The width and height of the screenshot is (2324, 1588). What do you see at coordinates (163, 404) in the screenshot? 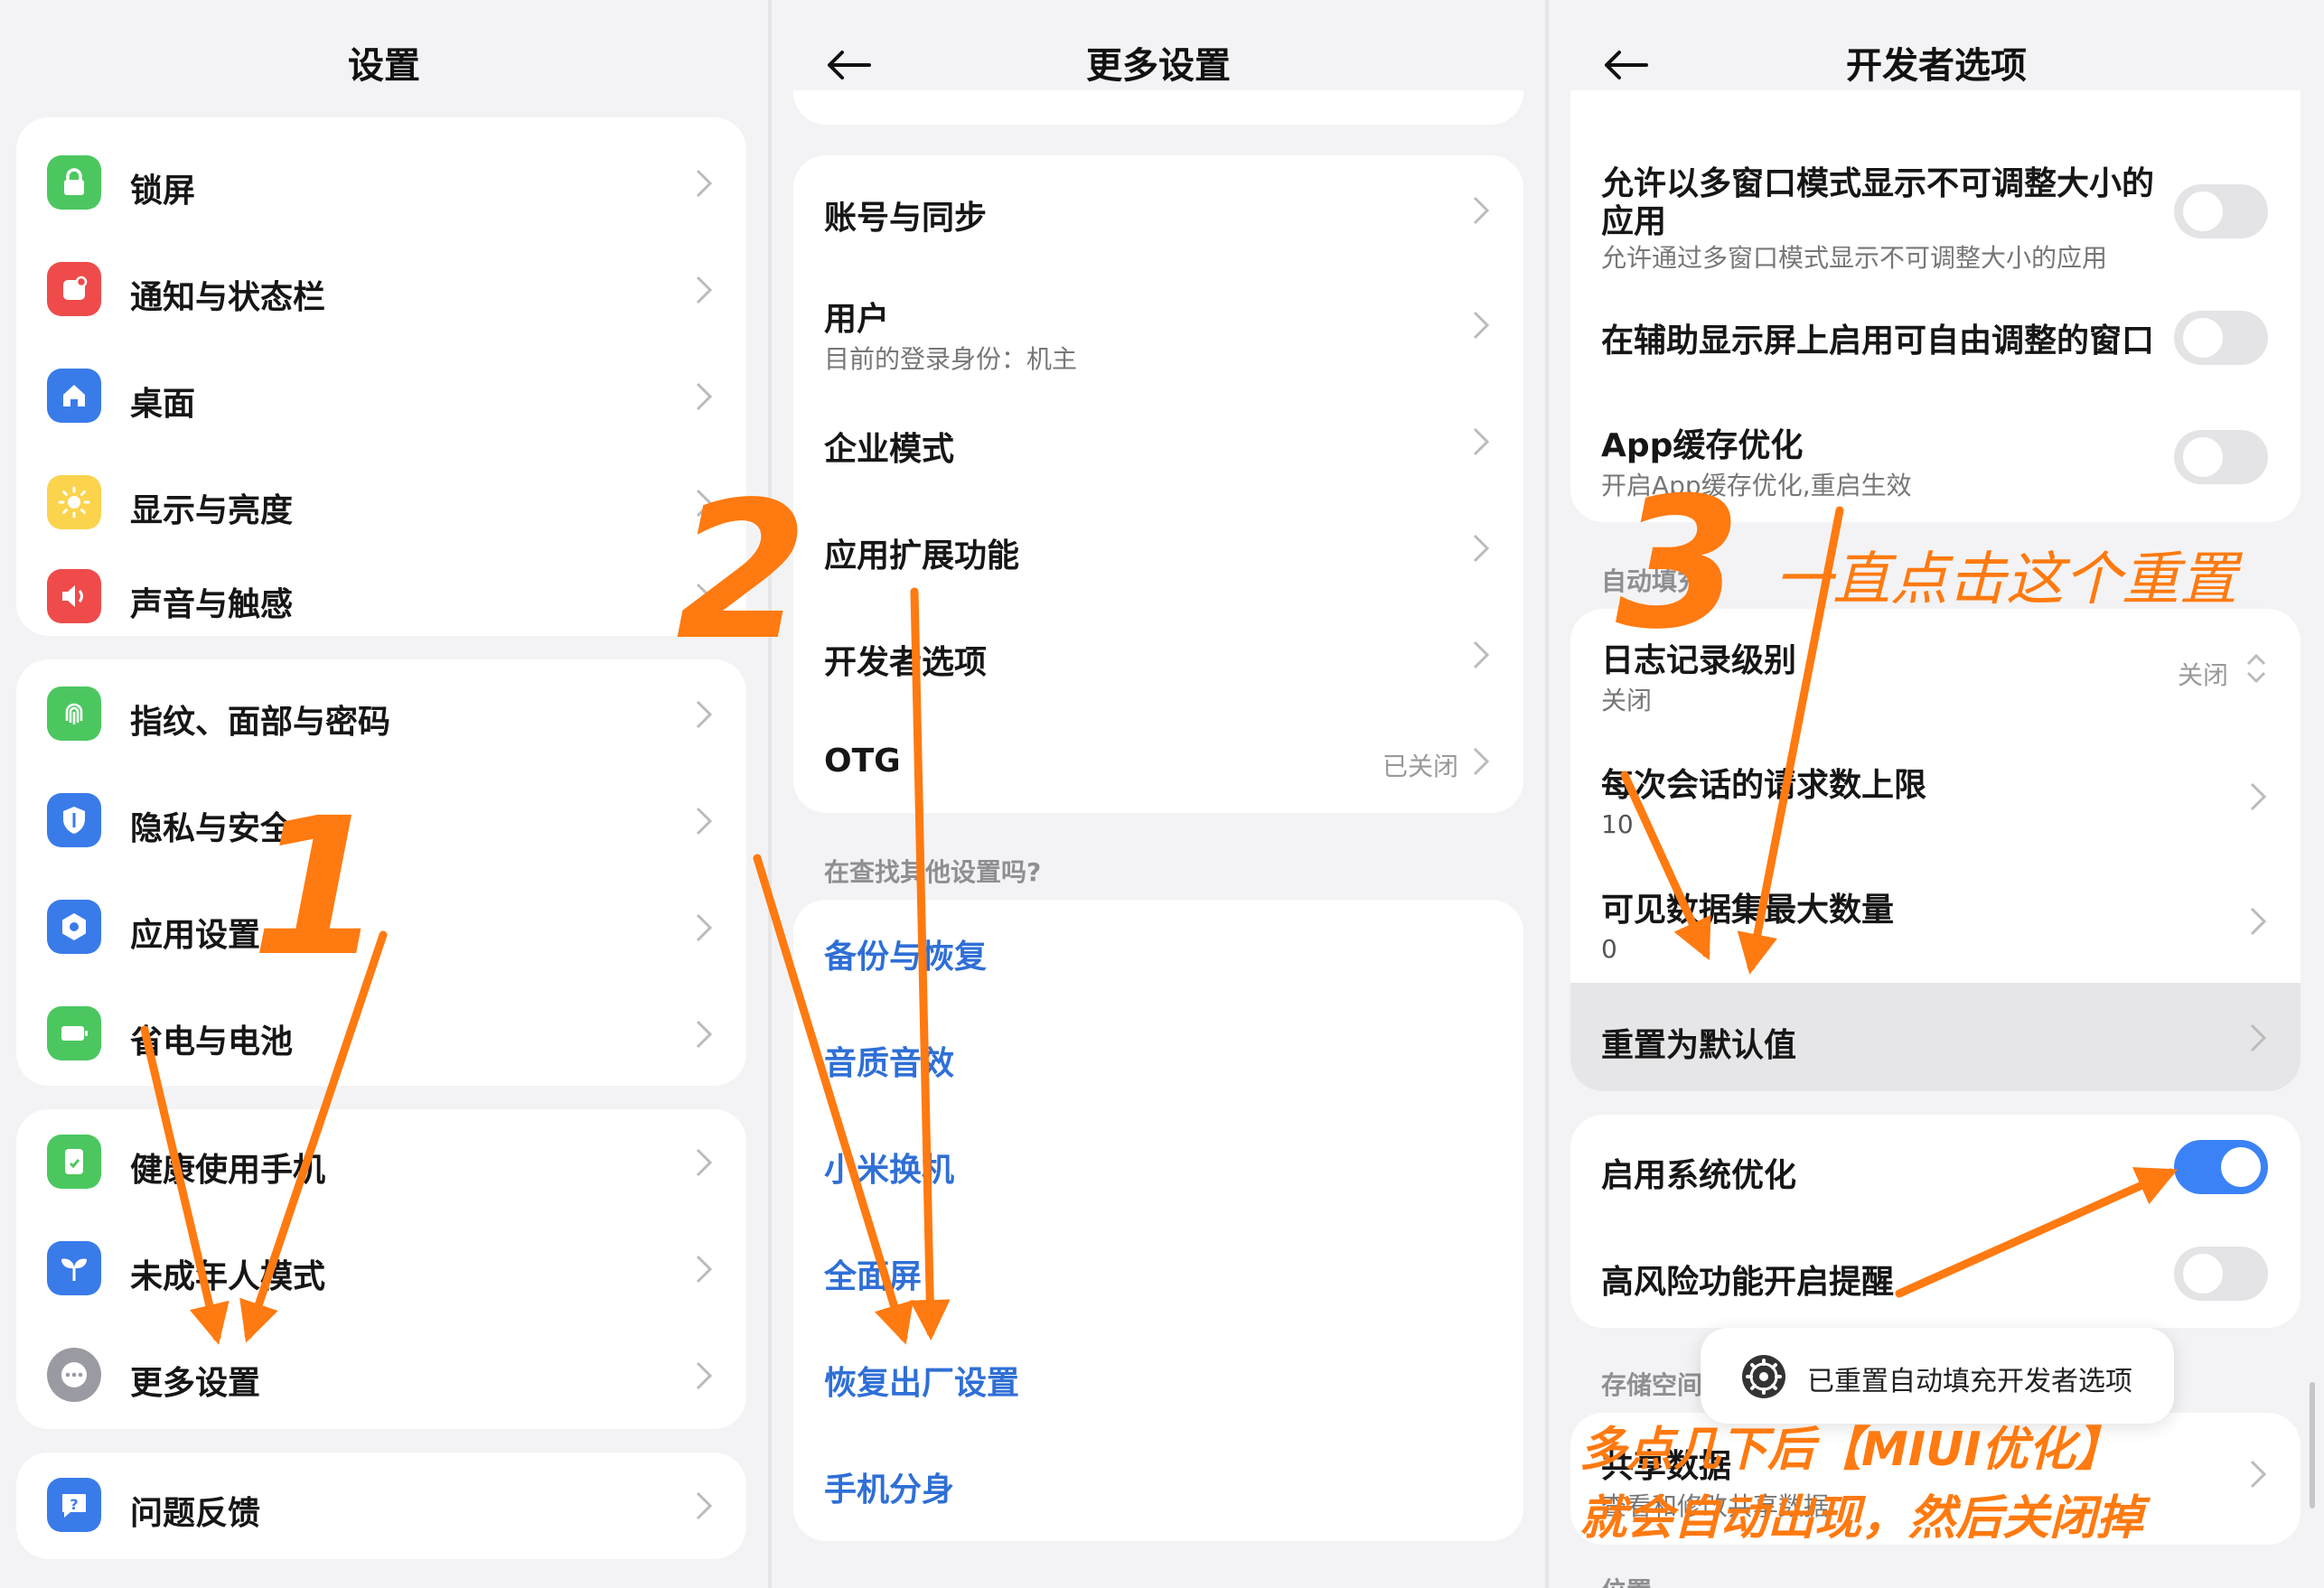
I see `settings-item-label: 桌面` at bounding box center [163, 404].